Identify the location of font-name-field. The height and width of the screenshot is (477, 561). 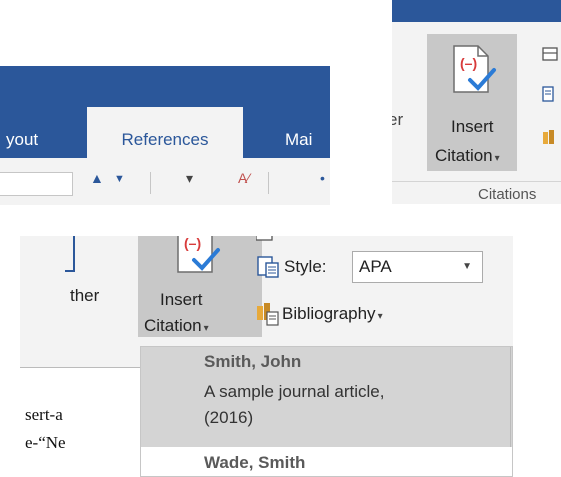
(36, 184).